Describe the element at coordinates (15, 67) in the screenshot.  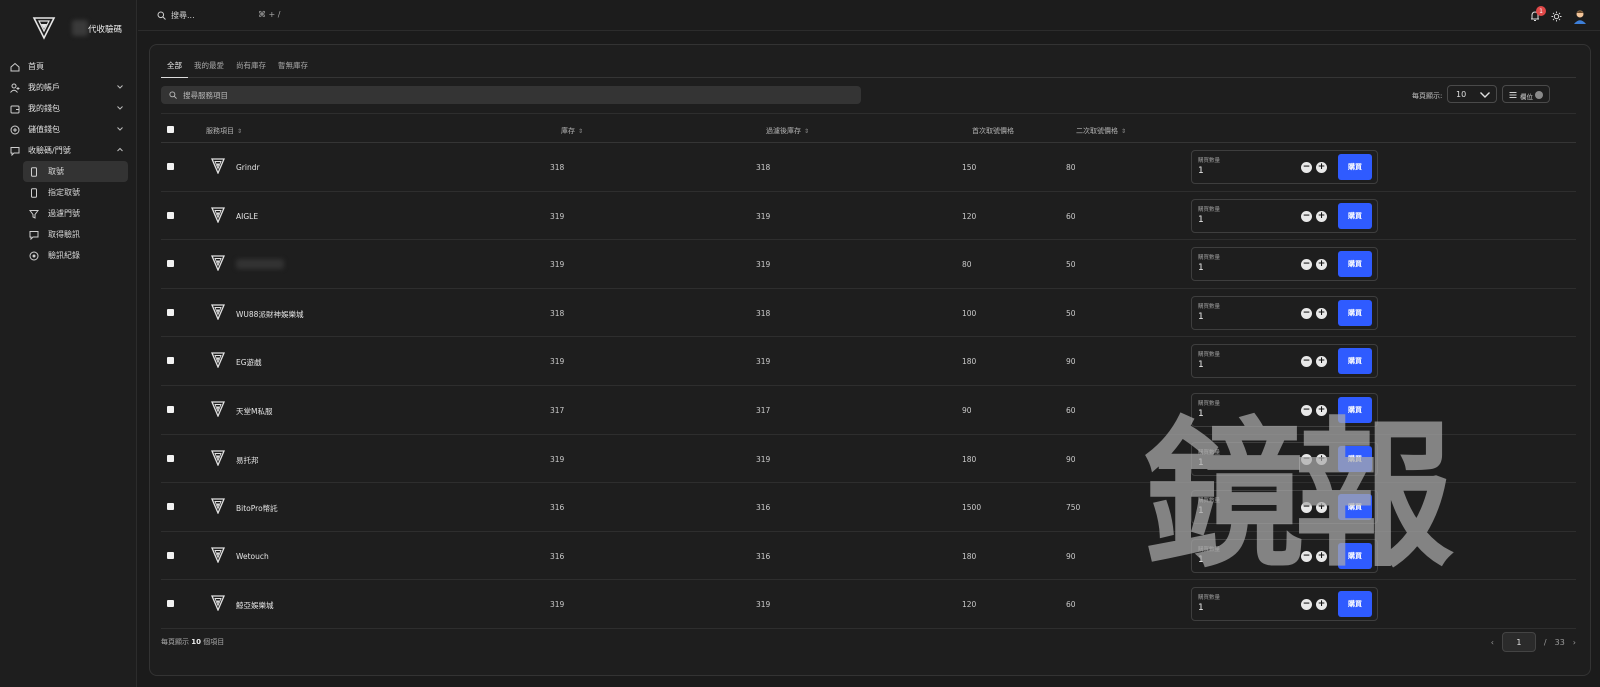
I see `home-icon` at that location.